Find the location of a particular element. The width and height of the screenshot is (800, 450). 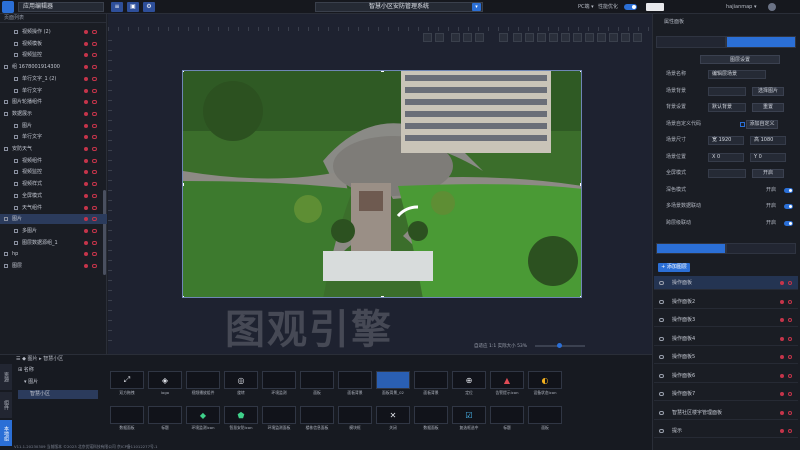

tab-data is located at coordinates (761, 42).